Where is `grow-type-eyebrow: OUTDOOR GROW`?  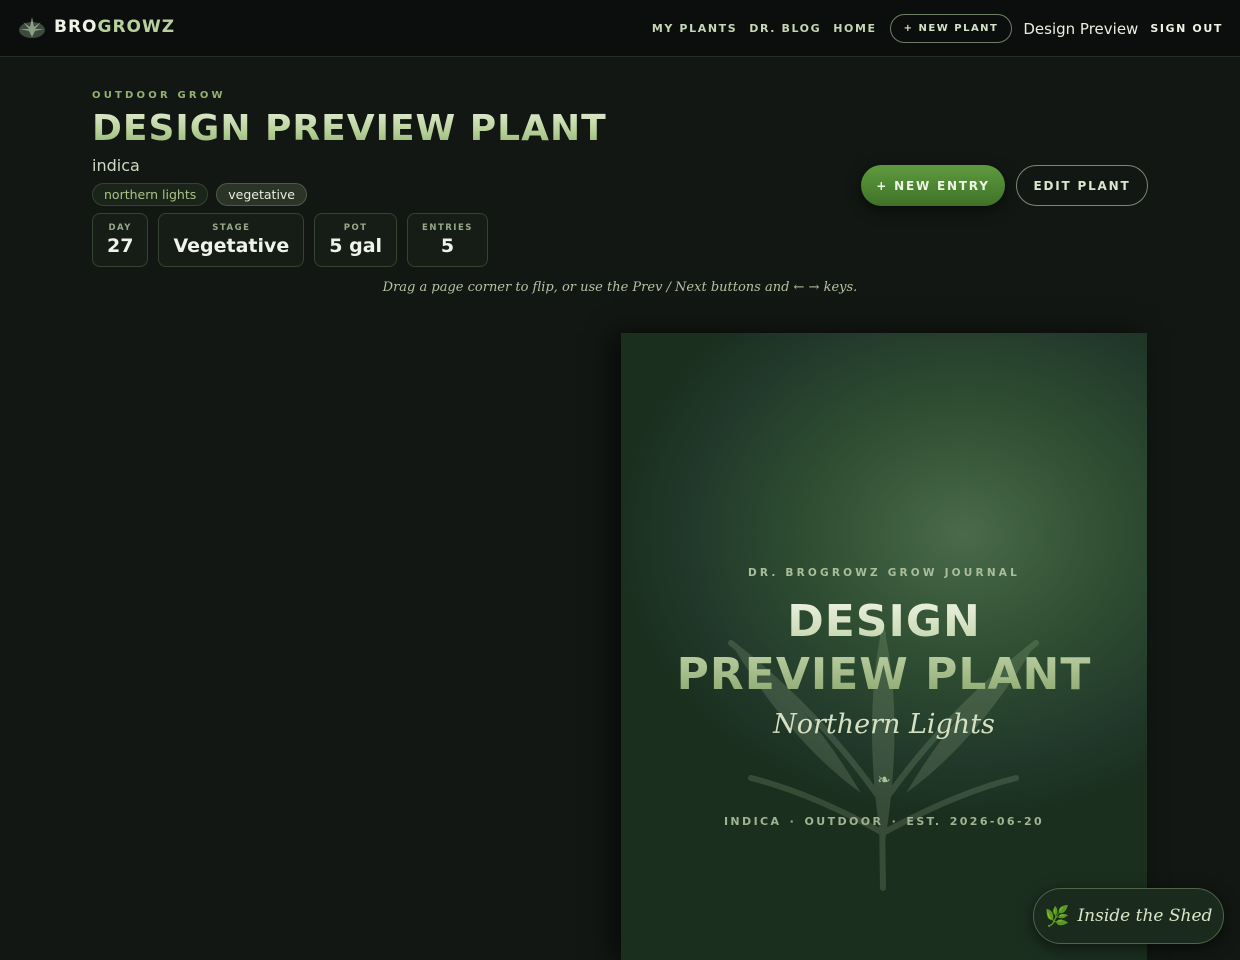 grow-type-eyebrow: OUTDOOR GROW is located at coordinates (159, 95).